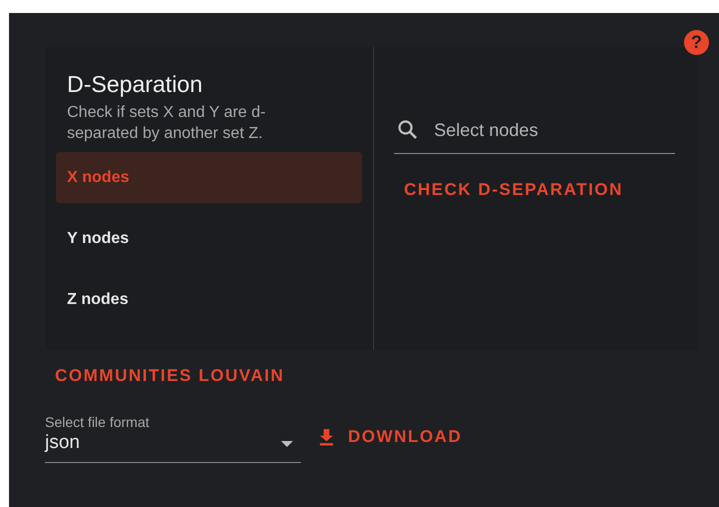  What do you see at coordinates (696, 42) in the screenshot?
I see `help-button: ?` at bounding box center [696, 42].